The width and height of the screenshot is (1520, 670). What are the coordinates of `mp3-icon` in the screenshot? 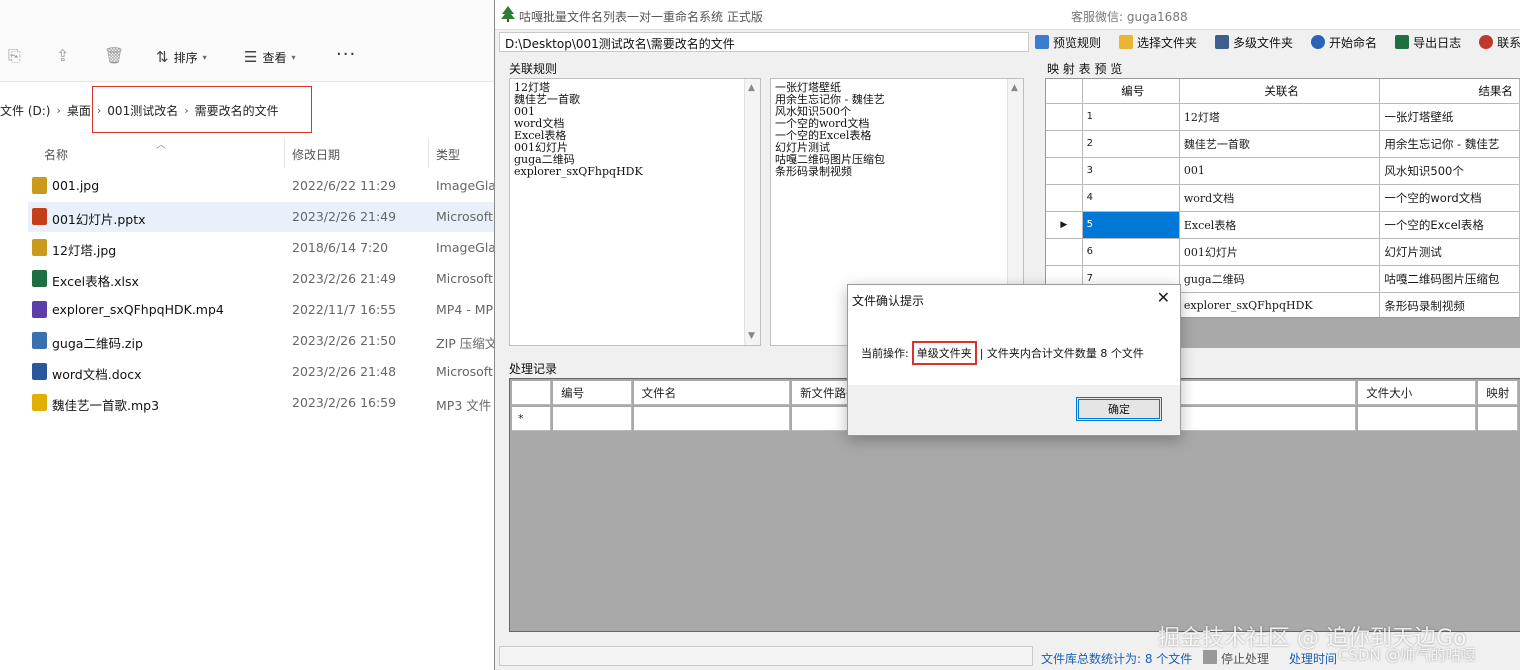 It's located at (39, 402).